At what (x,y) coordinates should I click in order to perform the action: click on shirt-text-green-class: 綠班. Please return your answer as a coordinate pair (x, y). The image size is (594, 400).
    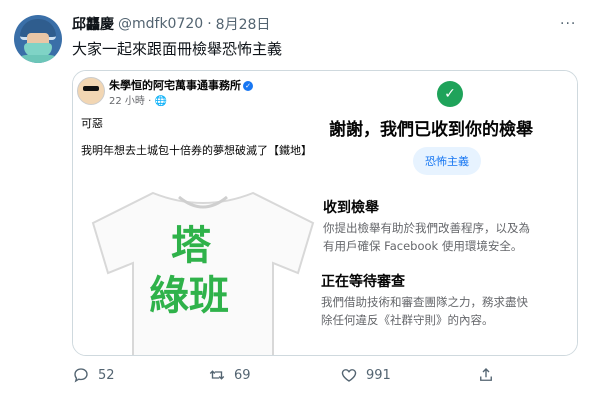
    Looking at the image, I should click on (189, 296).